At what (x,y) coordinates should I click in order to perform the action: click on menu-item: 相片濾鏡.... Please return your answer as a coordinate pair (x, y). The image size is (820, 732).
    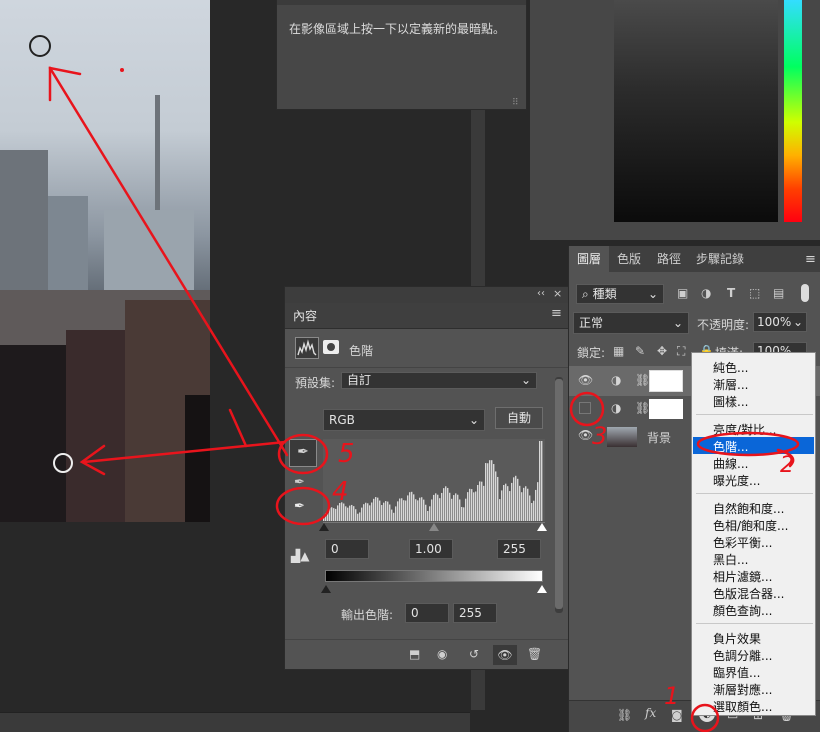
    Looking at the image, I should click on (742, 576).